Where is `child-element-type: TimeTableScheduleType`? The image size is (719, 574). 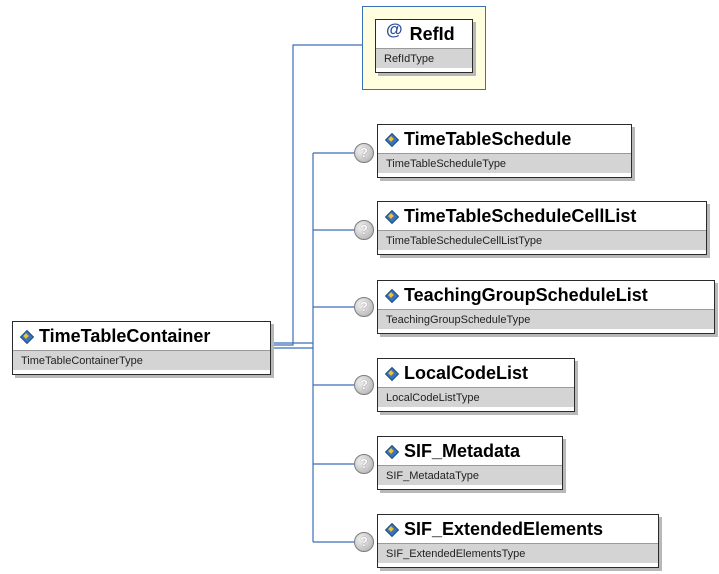 child-element-type: TimeTableScheduleType is located at coordinates (504, 163).